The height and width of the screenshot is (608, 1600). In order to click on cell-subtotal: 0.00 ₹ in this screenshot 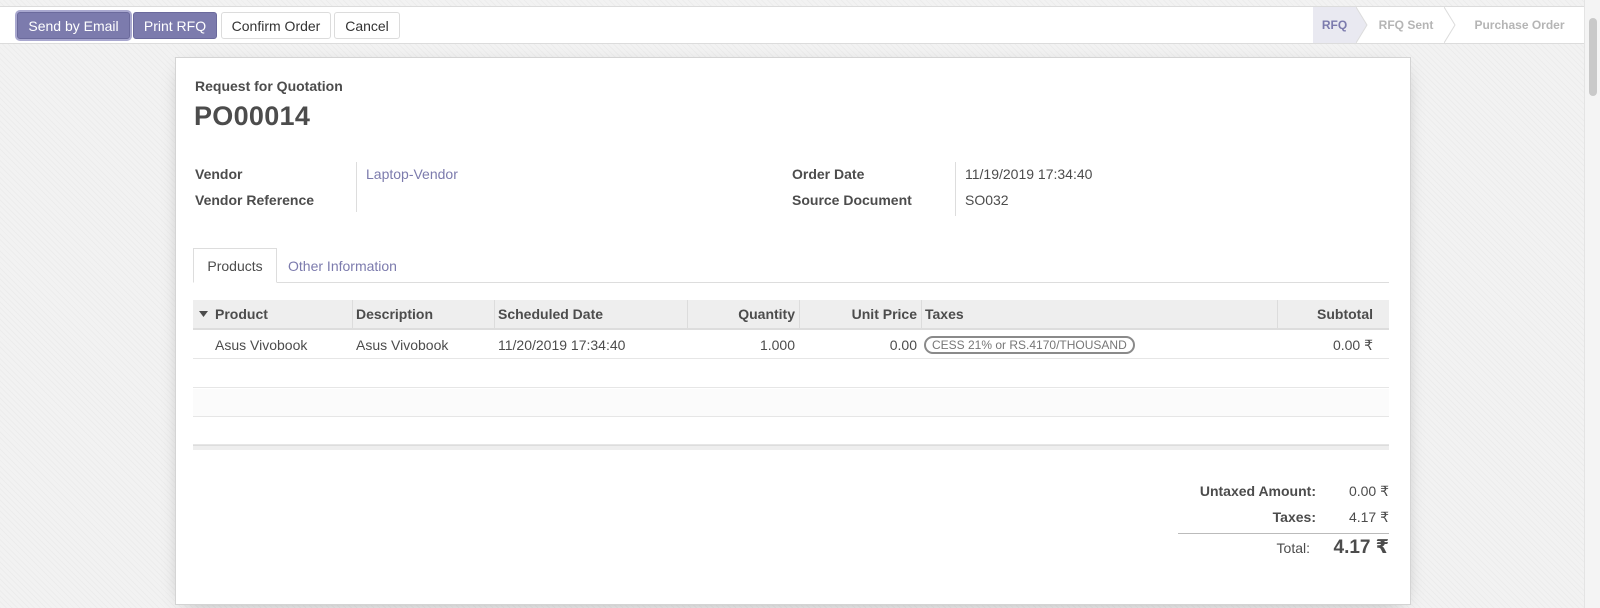, I will do `click(1352, 345)`.